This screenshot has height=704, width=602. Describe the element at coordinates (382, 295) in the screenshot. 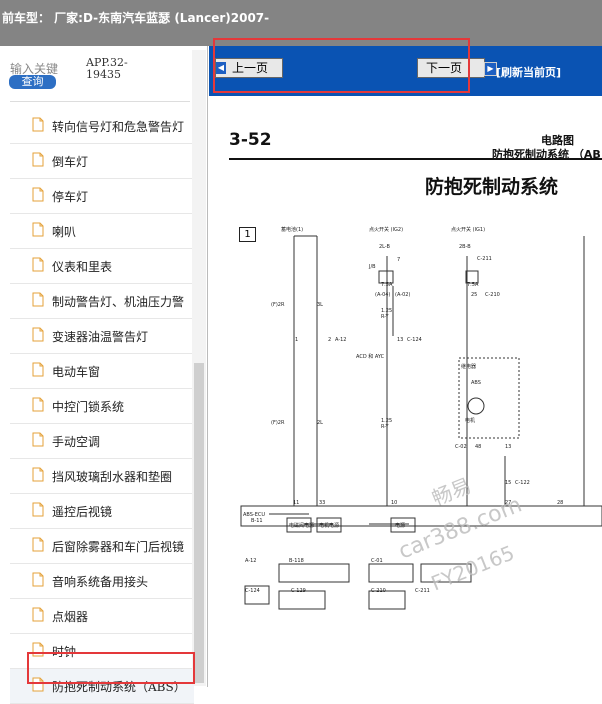

I see `conn-label-2: (A-04)` at that location.